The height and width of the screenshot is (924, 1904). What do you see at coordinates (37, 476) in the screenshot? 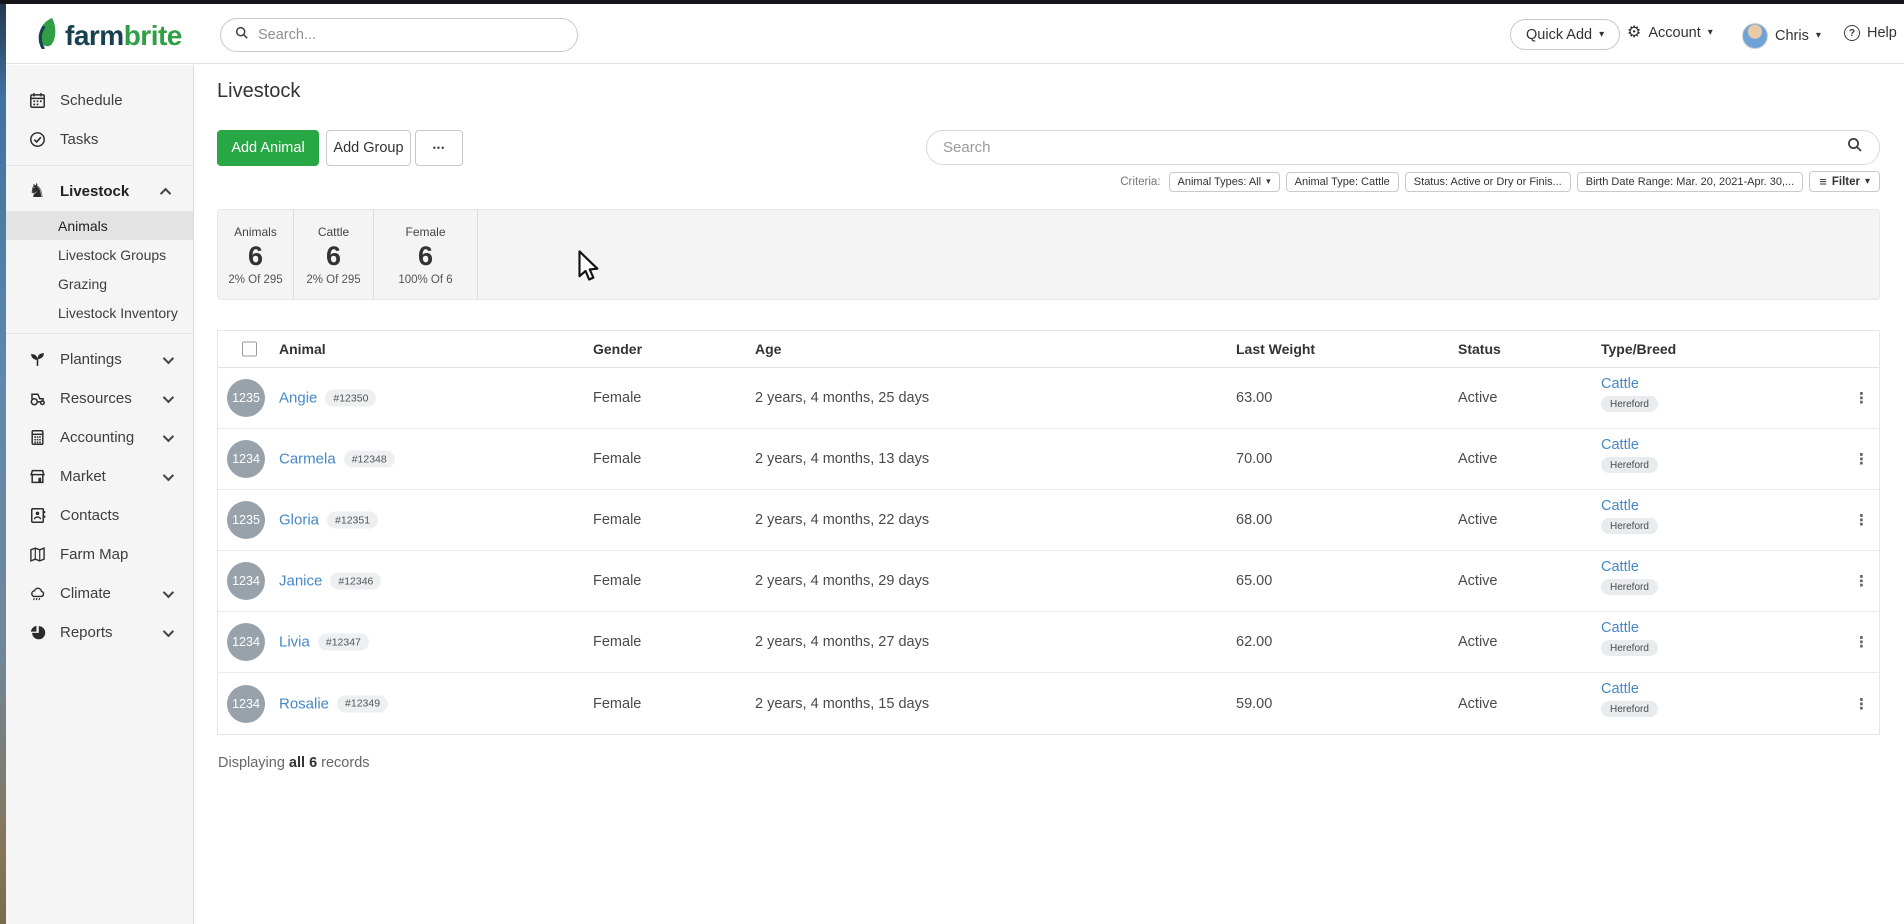
I see `market-icon` at bounding box center [37, 476].